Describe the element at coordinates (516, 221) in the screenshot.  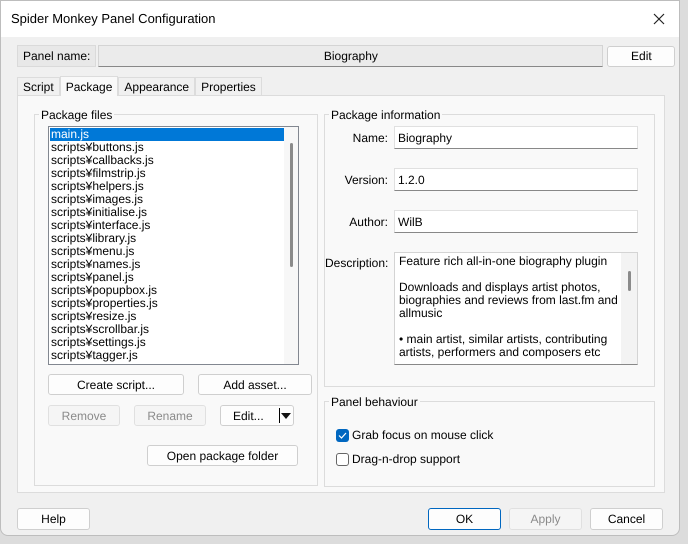
I see `text-field: WilB` at that location.